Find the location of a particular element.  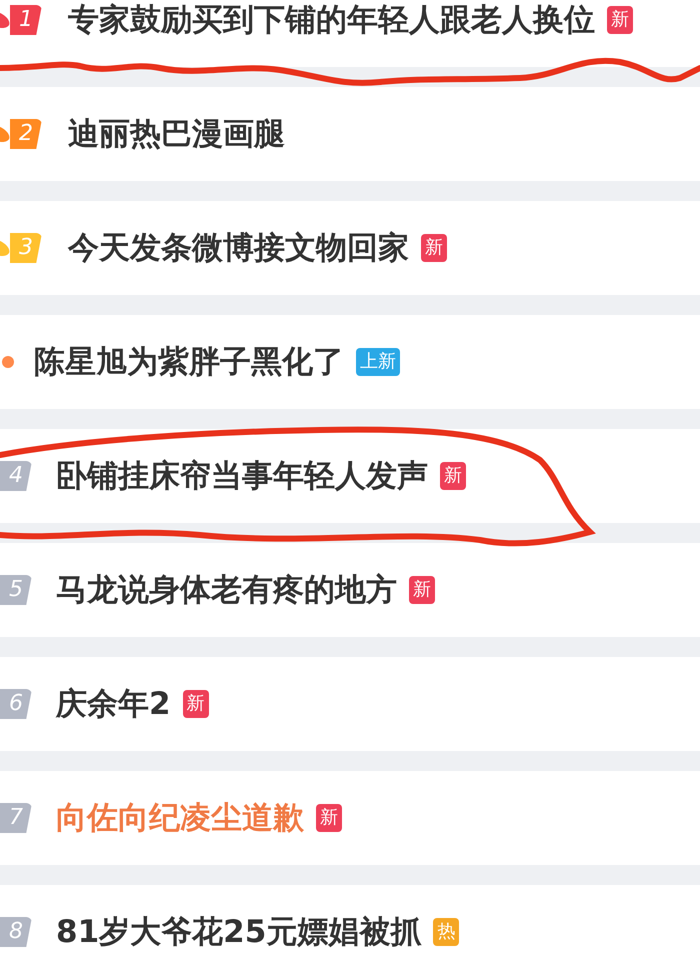

list-item: 陈星旭为紫胖子黑化了 上新 is located at coordinates (350, 362).